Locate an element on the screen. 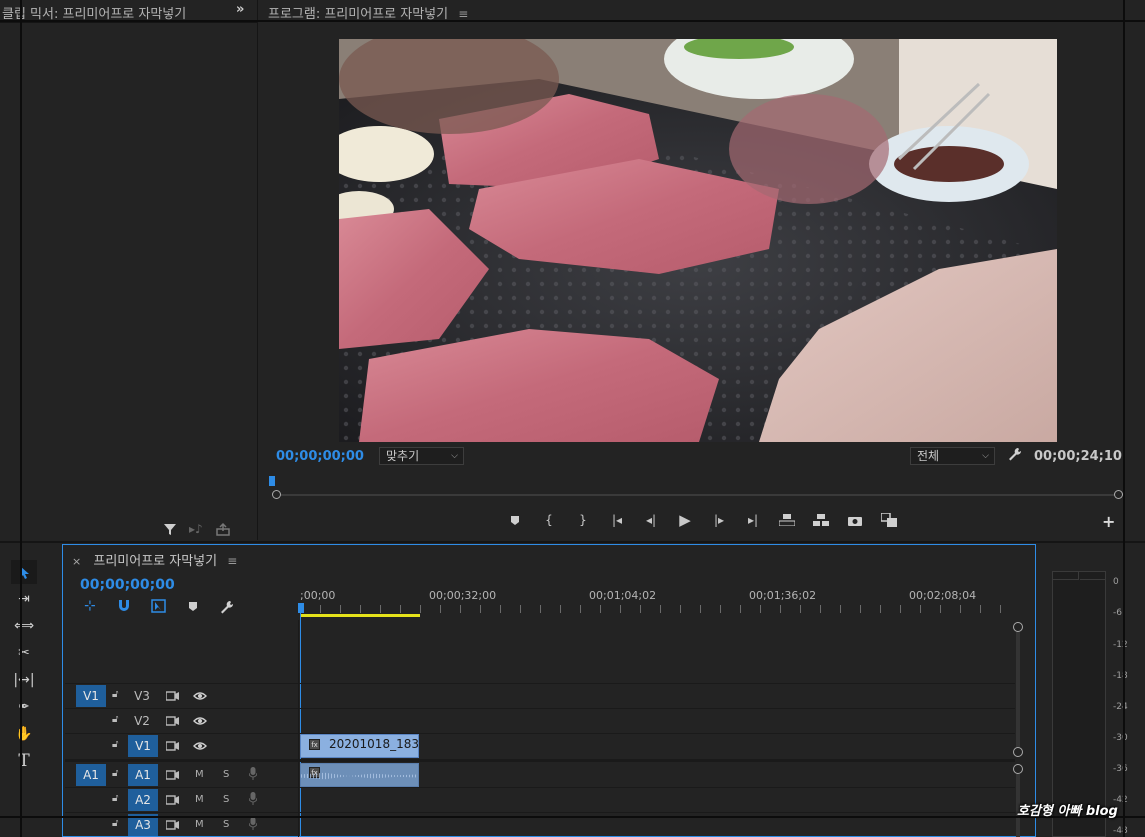  timeline-tab: × 프리미어프로 자막넣기 ≡ is located at coordinates (154, 559).